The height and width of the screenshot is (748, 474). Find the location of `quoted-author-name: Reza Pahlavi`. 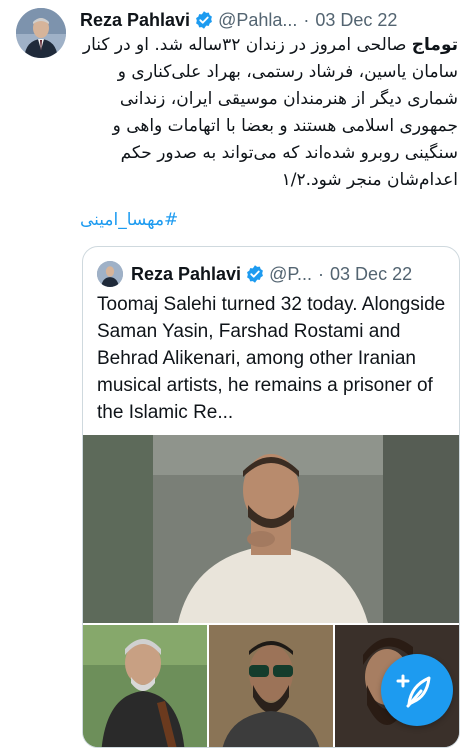

quoted-author-name: Reza Pahlavi is located at coordinates (186, 273).